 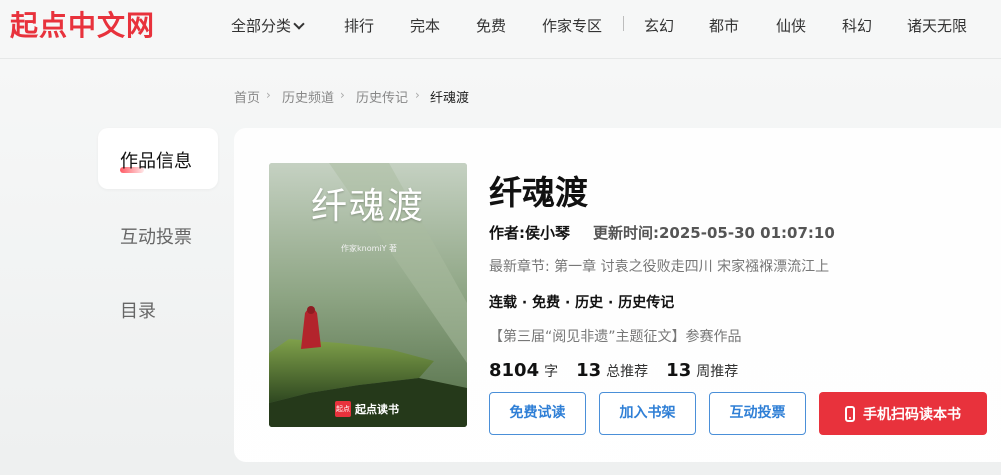 What do you see at coordinates (507, 233) in the screenshot?
I see `author-label: 作者:` at bounding box center [507, 233].